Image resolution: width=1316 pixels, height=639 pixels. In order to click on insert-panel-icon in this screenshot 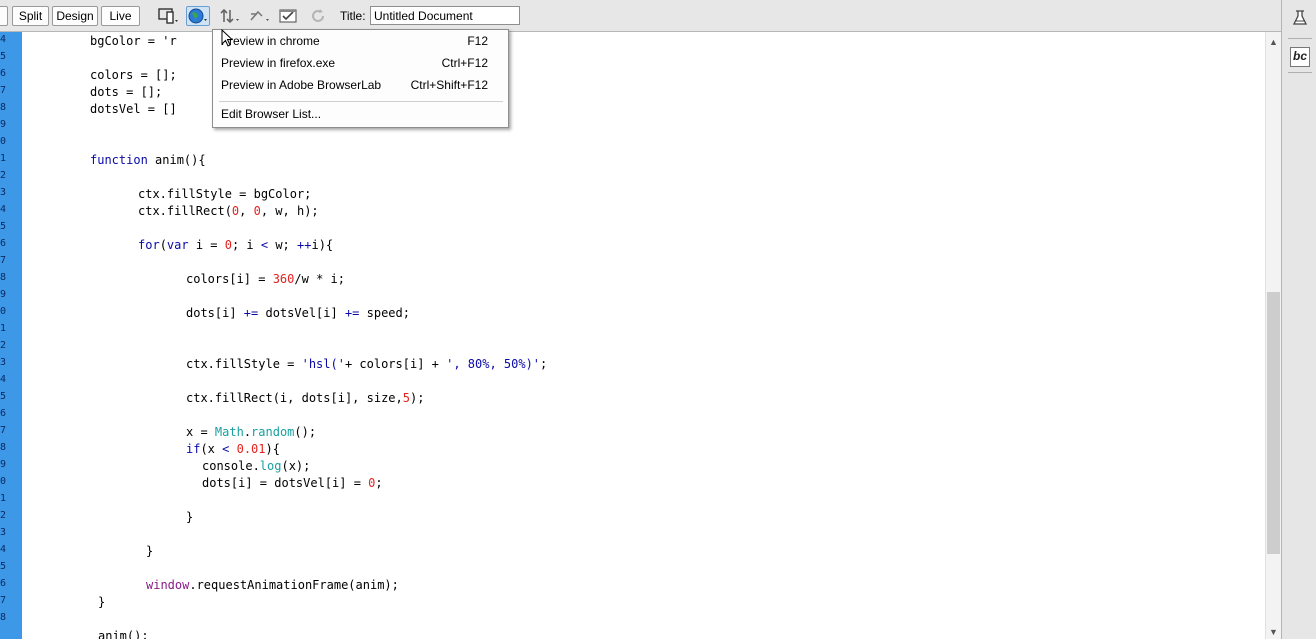, I will do `click(1300, 18)`.